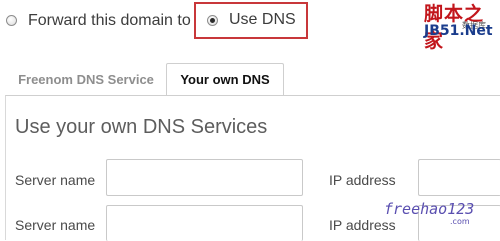 The image size is (500, 241). Describe the element at coordinates (262, 19) in the screenshot. I see `use-dns-label: Use DNS` at that location.